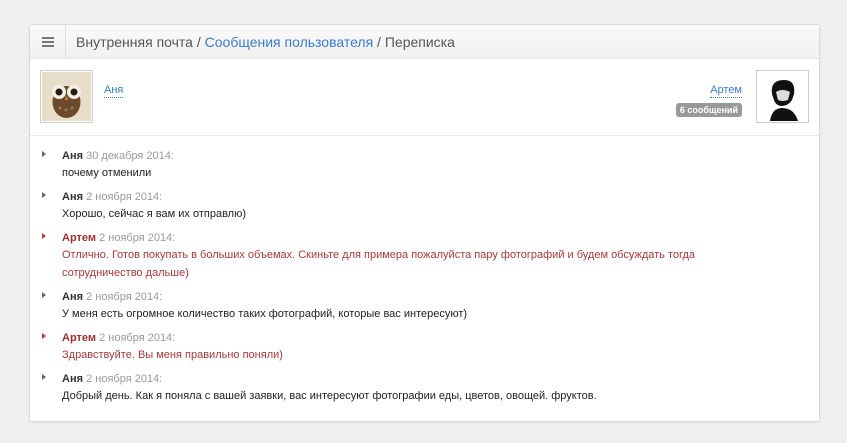 The height and width of the screenshot is (443, 847). What do you see at coordinates (154, 214) in the screenshot?
I see `message-text: Хорошо, сейчас я вам их отправлю)` at bounding box center [154, 214].